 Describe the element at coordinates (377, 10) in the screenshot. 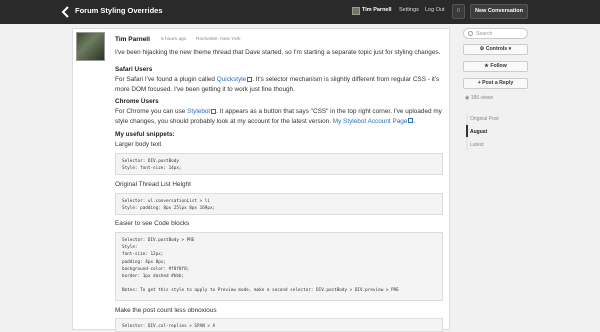

I see `user-name-link: Tim Parnell` at that location.